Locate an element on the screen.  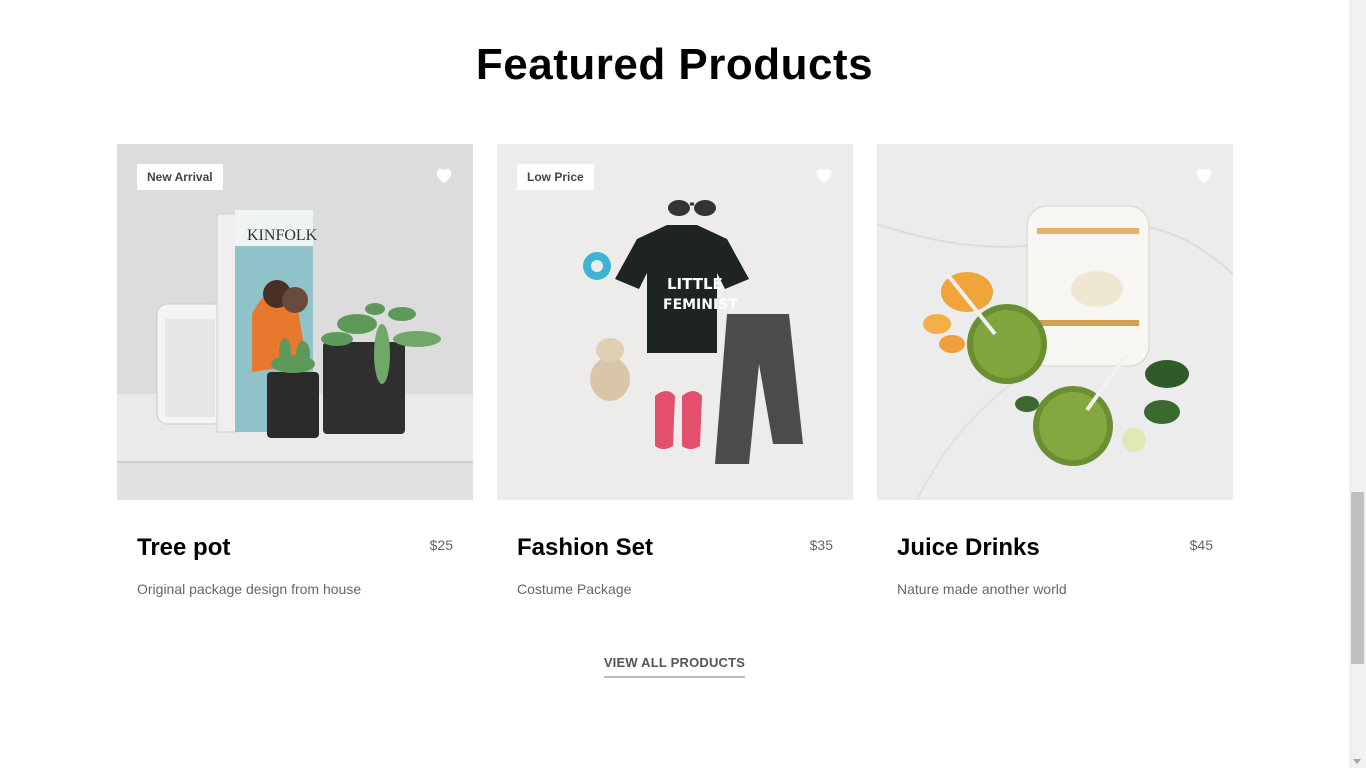
product-info: Fashion Set $35 Costume Package is located at coordinates (675, 555).